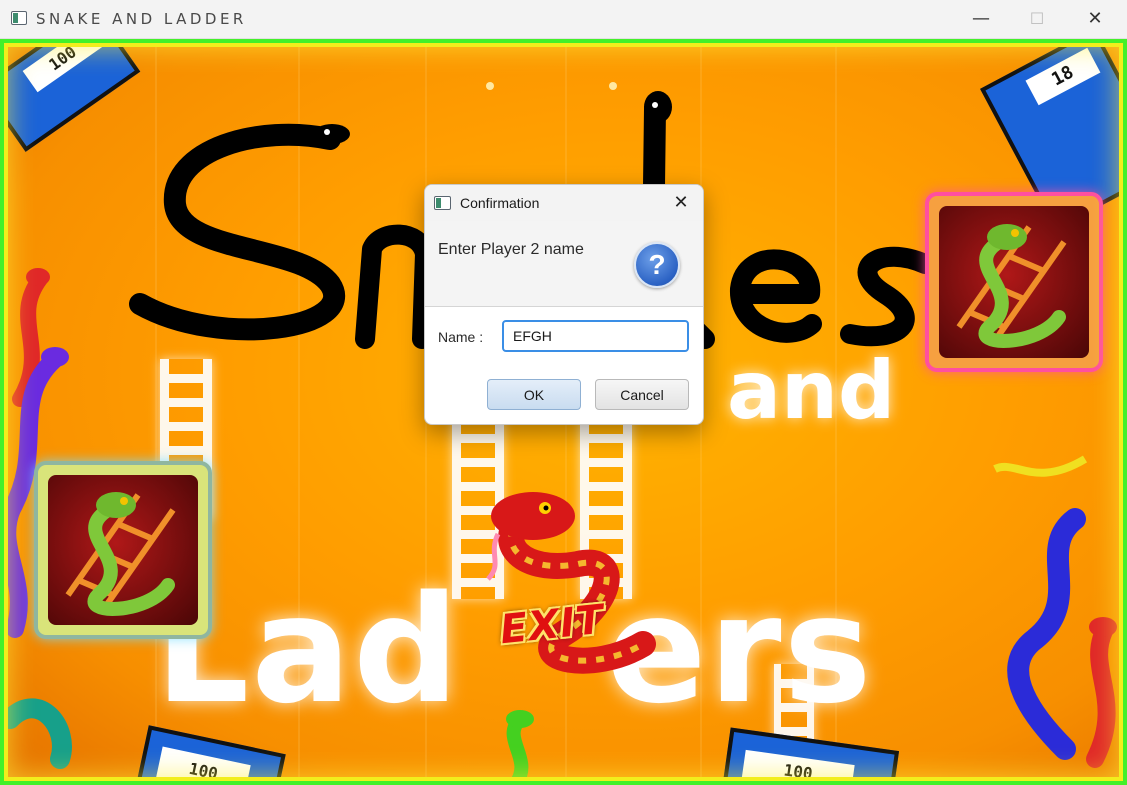 The height and width of the screenshot is (785, 1127). I want to click on app-icon, so click(19, 18).